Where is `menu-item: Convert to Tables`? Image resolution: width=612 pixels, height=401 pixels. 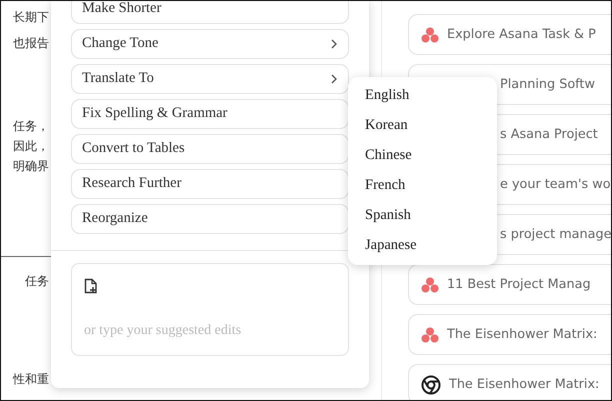
menu-item: Convert to Tables is located at coordinates (210, 149).